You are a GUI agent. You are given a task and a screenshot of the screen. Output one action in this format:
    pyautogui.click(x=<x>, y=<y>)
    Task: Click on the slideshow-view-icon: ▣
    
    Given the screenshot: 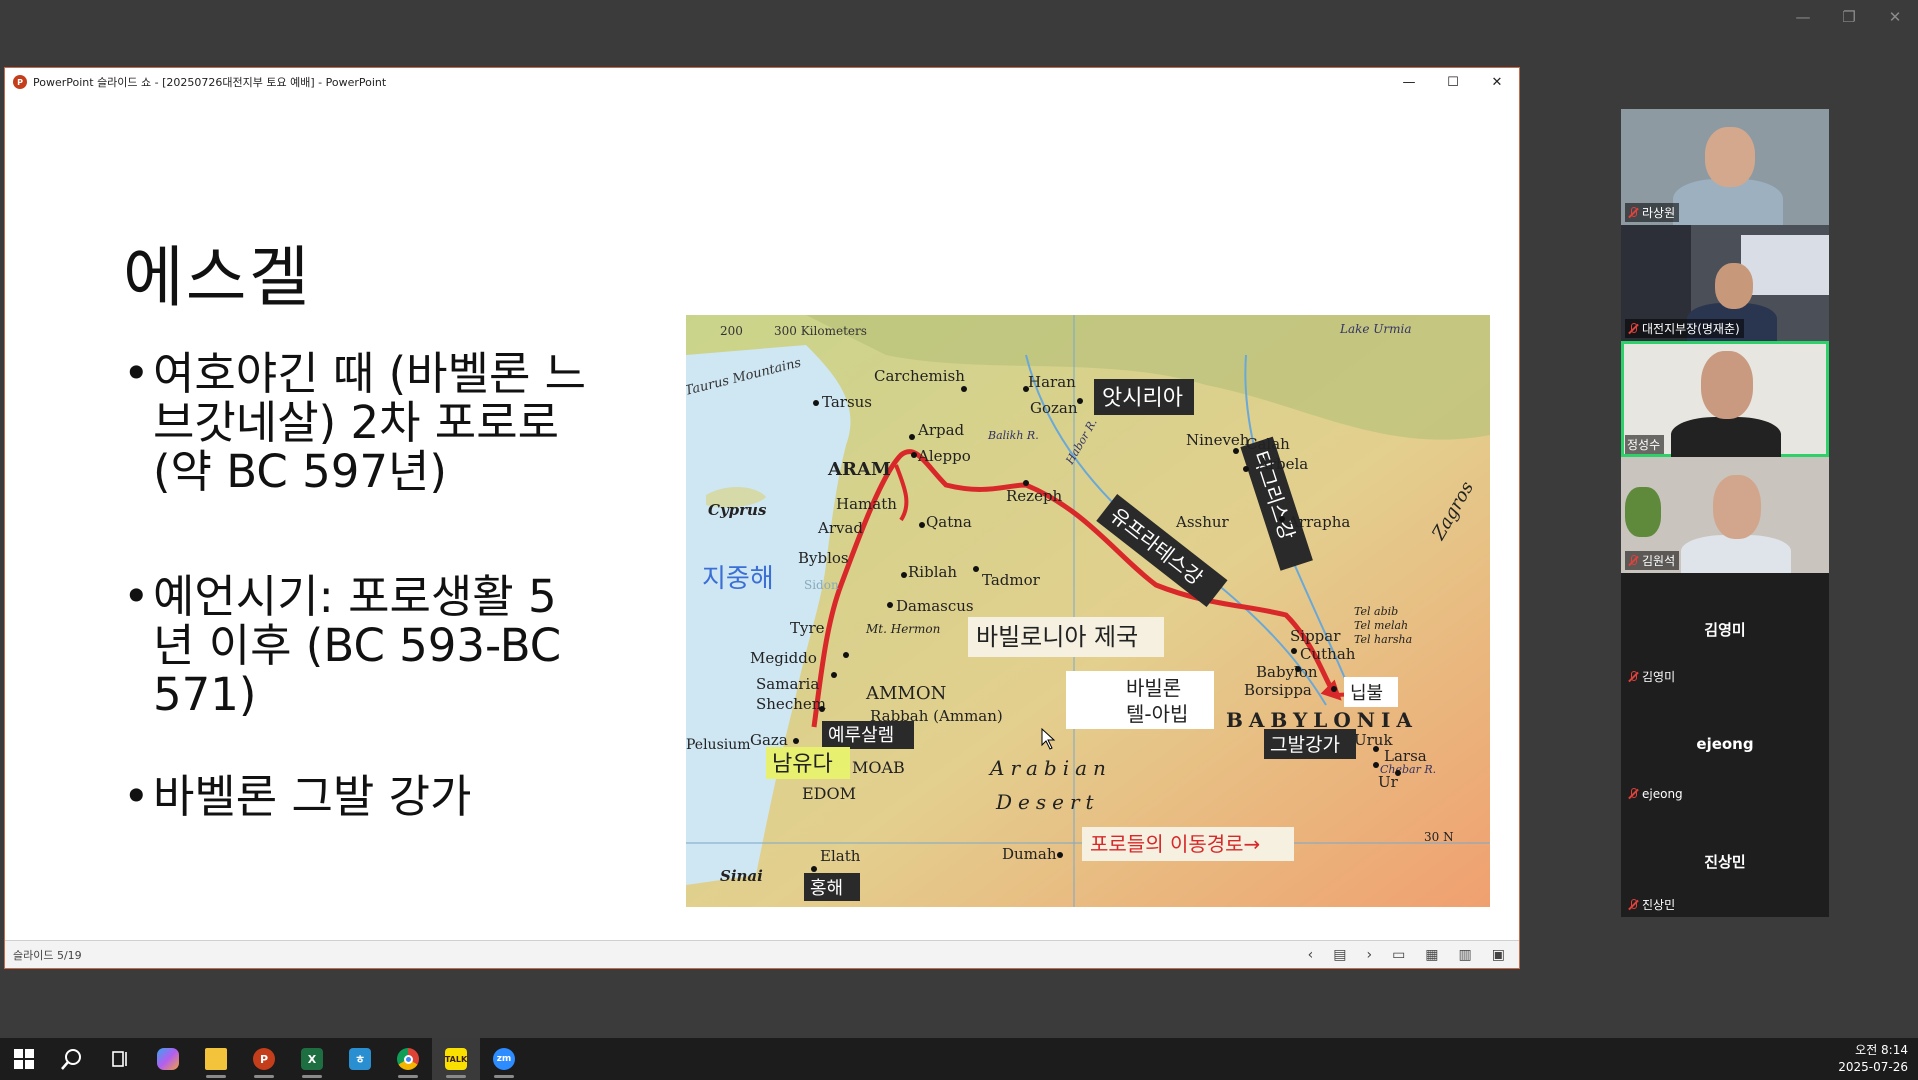 What is the action you would take?
    pyautogui.click(x=1498, y=955)
    